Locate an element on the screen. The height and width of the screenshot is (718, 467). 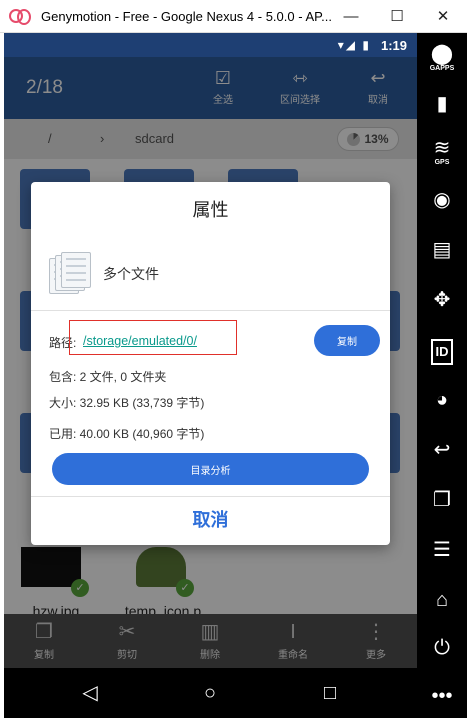
camera-button: ◉ is located at coordinates (442, 200).